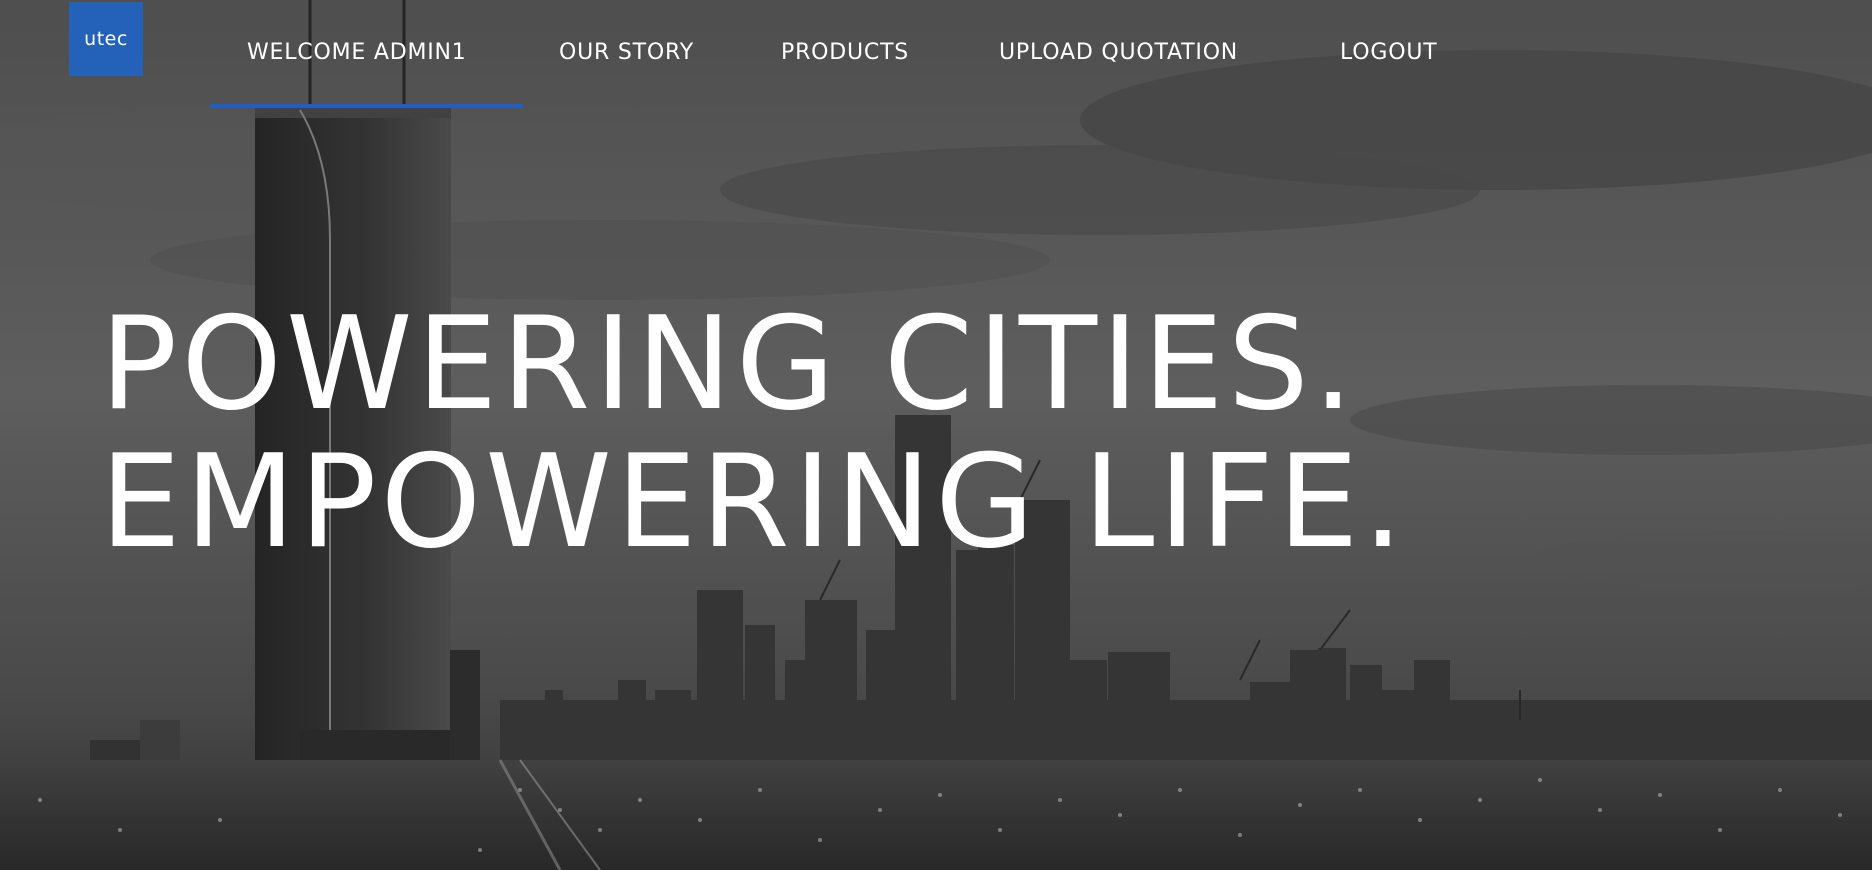 This screenshot has width=1872, height=870. What do you see at coordinates (357, 52) in the screenshot?
I see `nav-welcome-admin1: WELCOME ADMIN1` at bounding box center [357, 52].